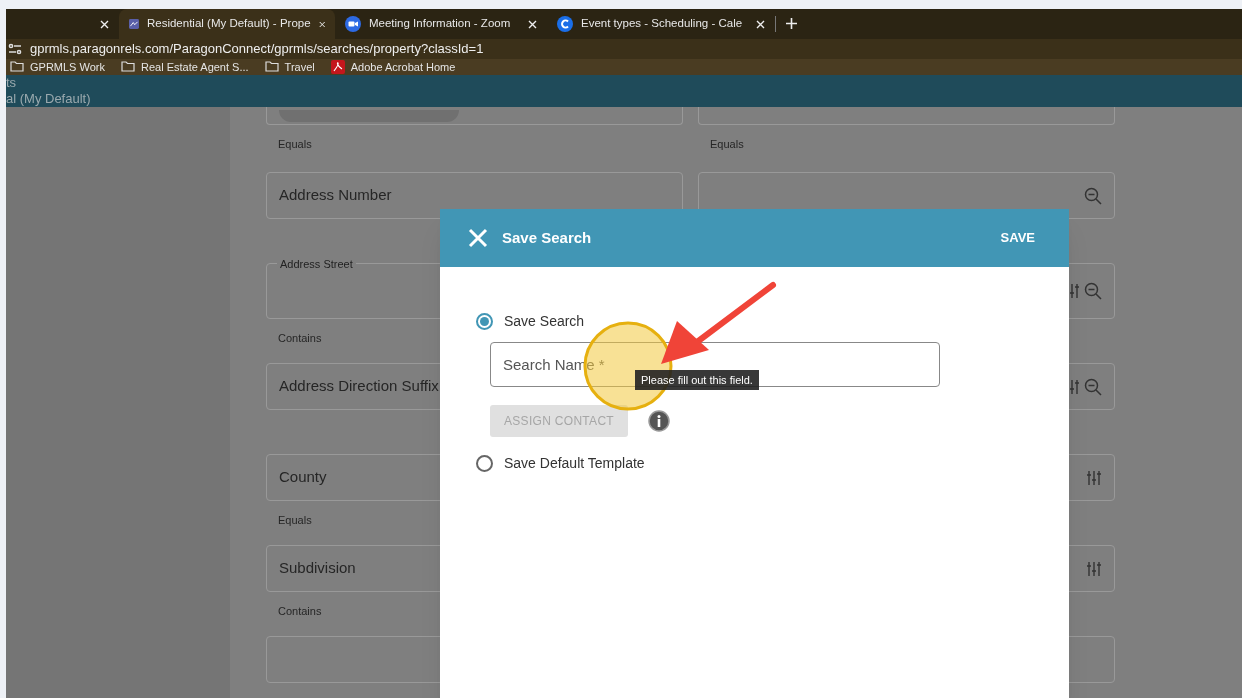 Image resolution: width=1242 pixels, height=698 pixels. I want to click on tooltip: Please fill out this field., so click(697, 380).